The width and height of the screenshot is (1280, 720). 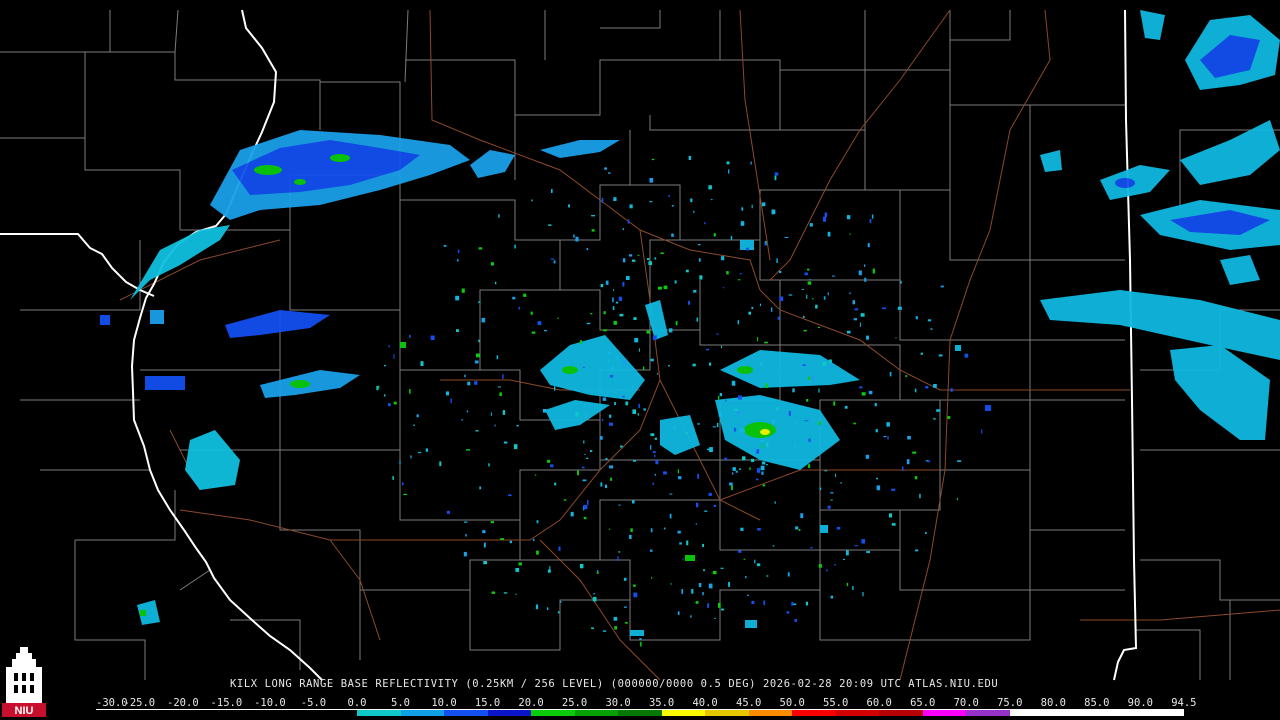 What do you see at coordinates (313, 703) in the screenshot?
I see `colorbar-tick-label: -5.0` at bounding box center [313, 703].